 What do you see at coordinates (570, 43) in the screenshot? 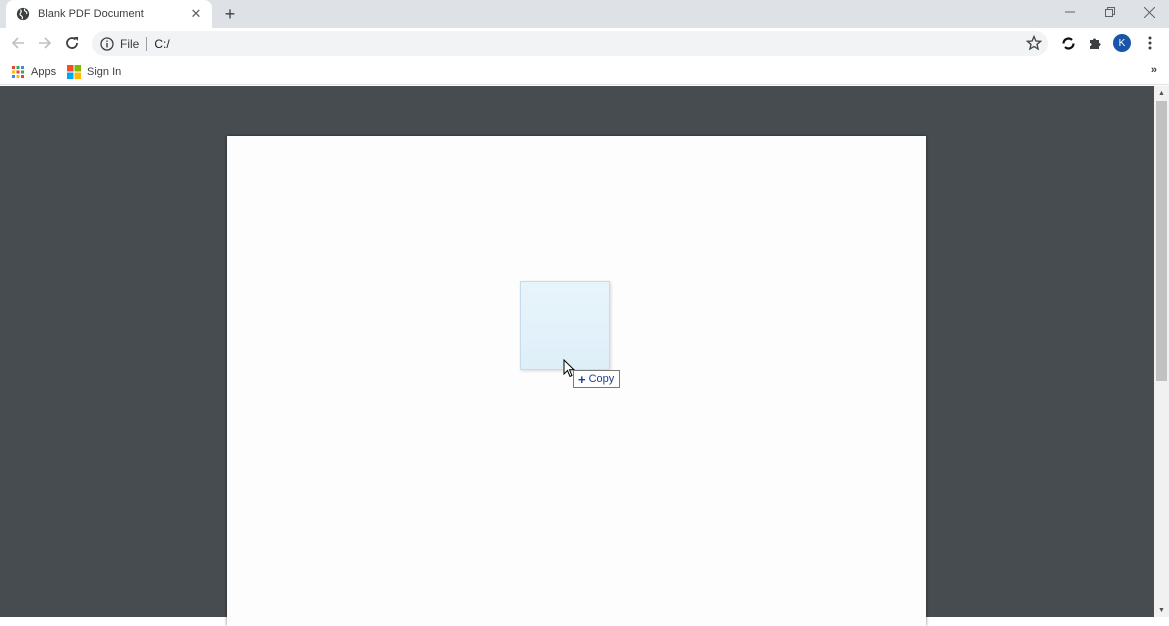
I see `address-bar: File C:/` at bounding box center [570, 43].